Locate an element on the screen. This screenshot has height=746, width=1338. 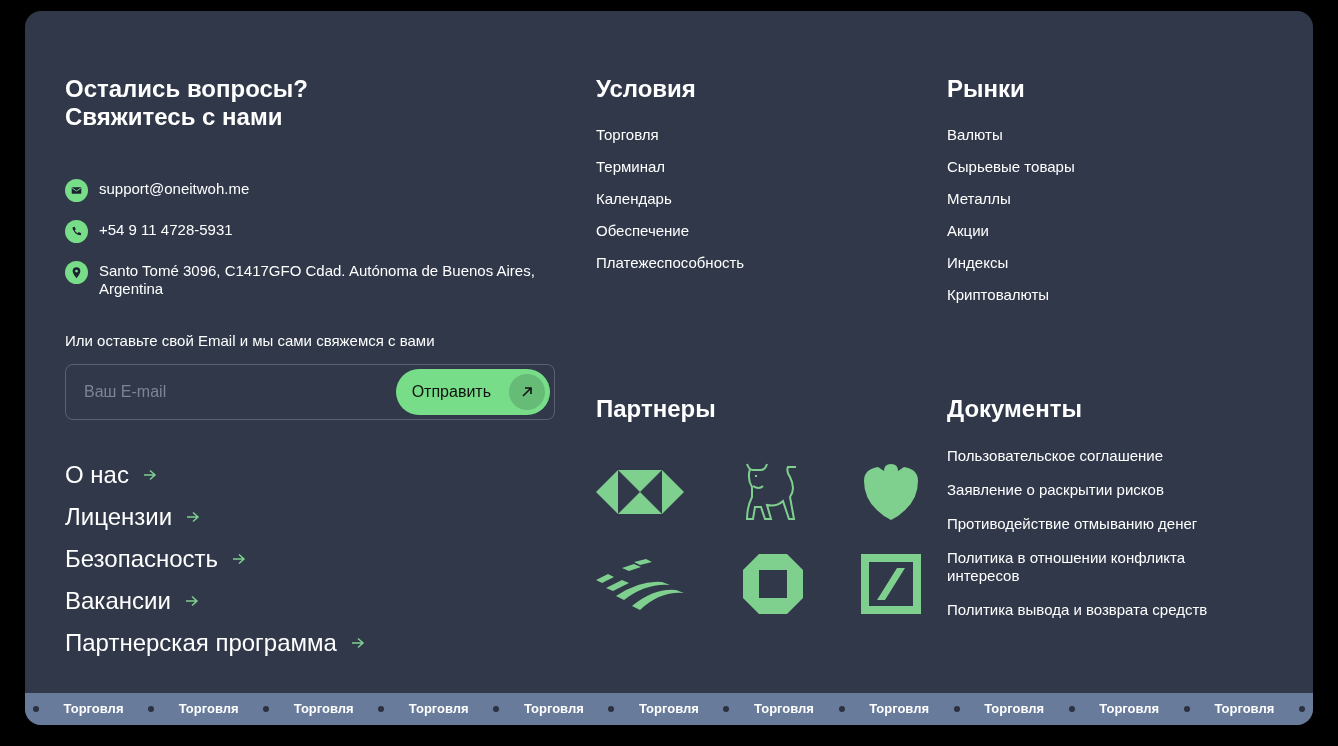
nav-link: Вакансии is located at coordinates (132, 601).